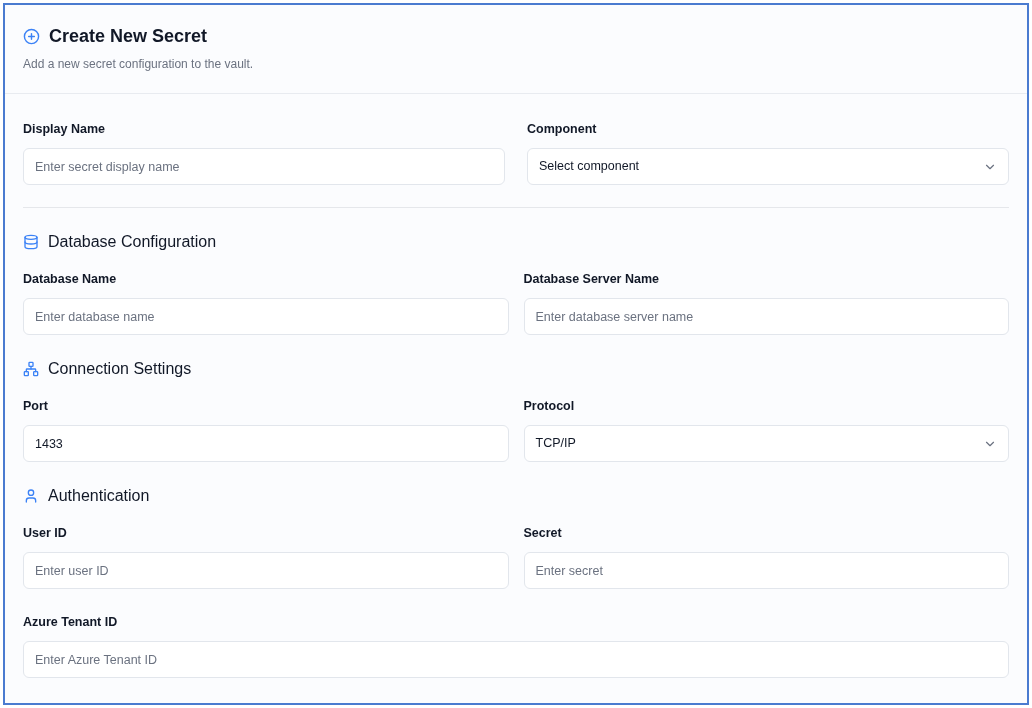  What do you see at coordinates (31, 36) in the screenshot?
I see `plus-circle-icon` at bounding box center [31, 36].